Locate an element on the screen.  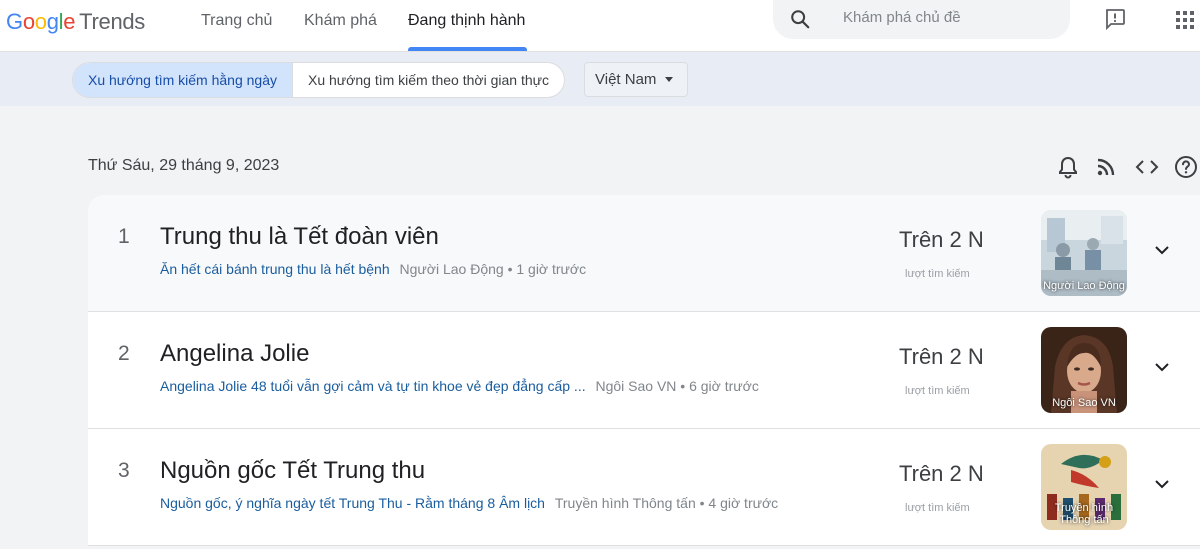
rss-icon is located at coordinates (1106, 169).